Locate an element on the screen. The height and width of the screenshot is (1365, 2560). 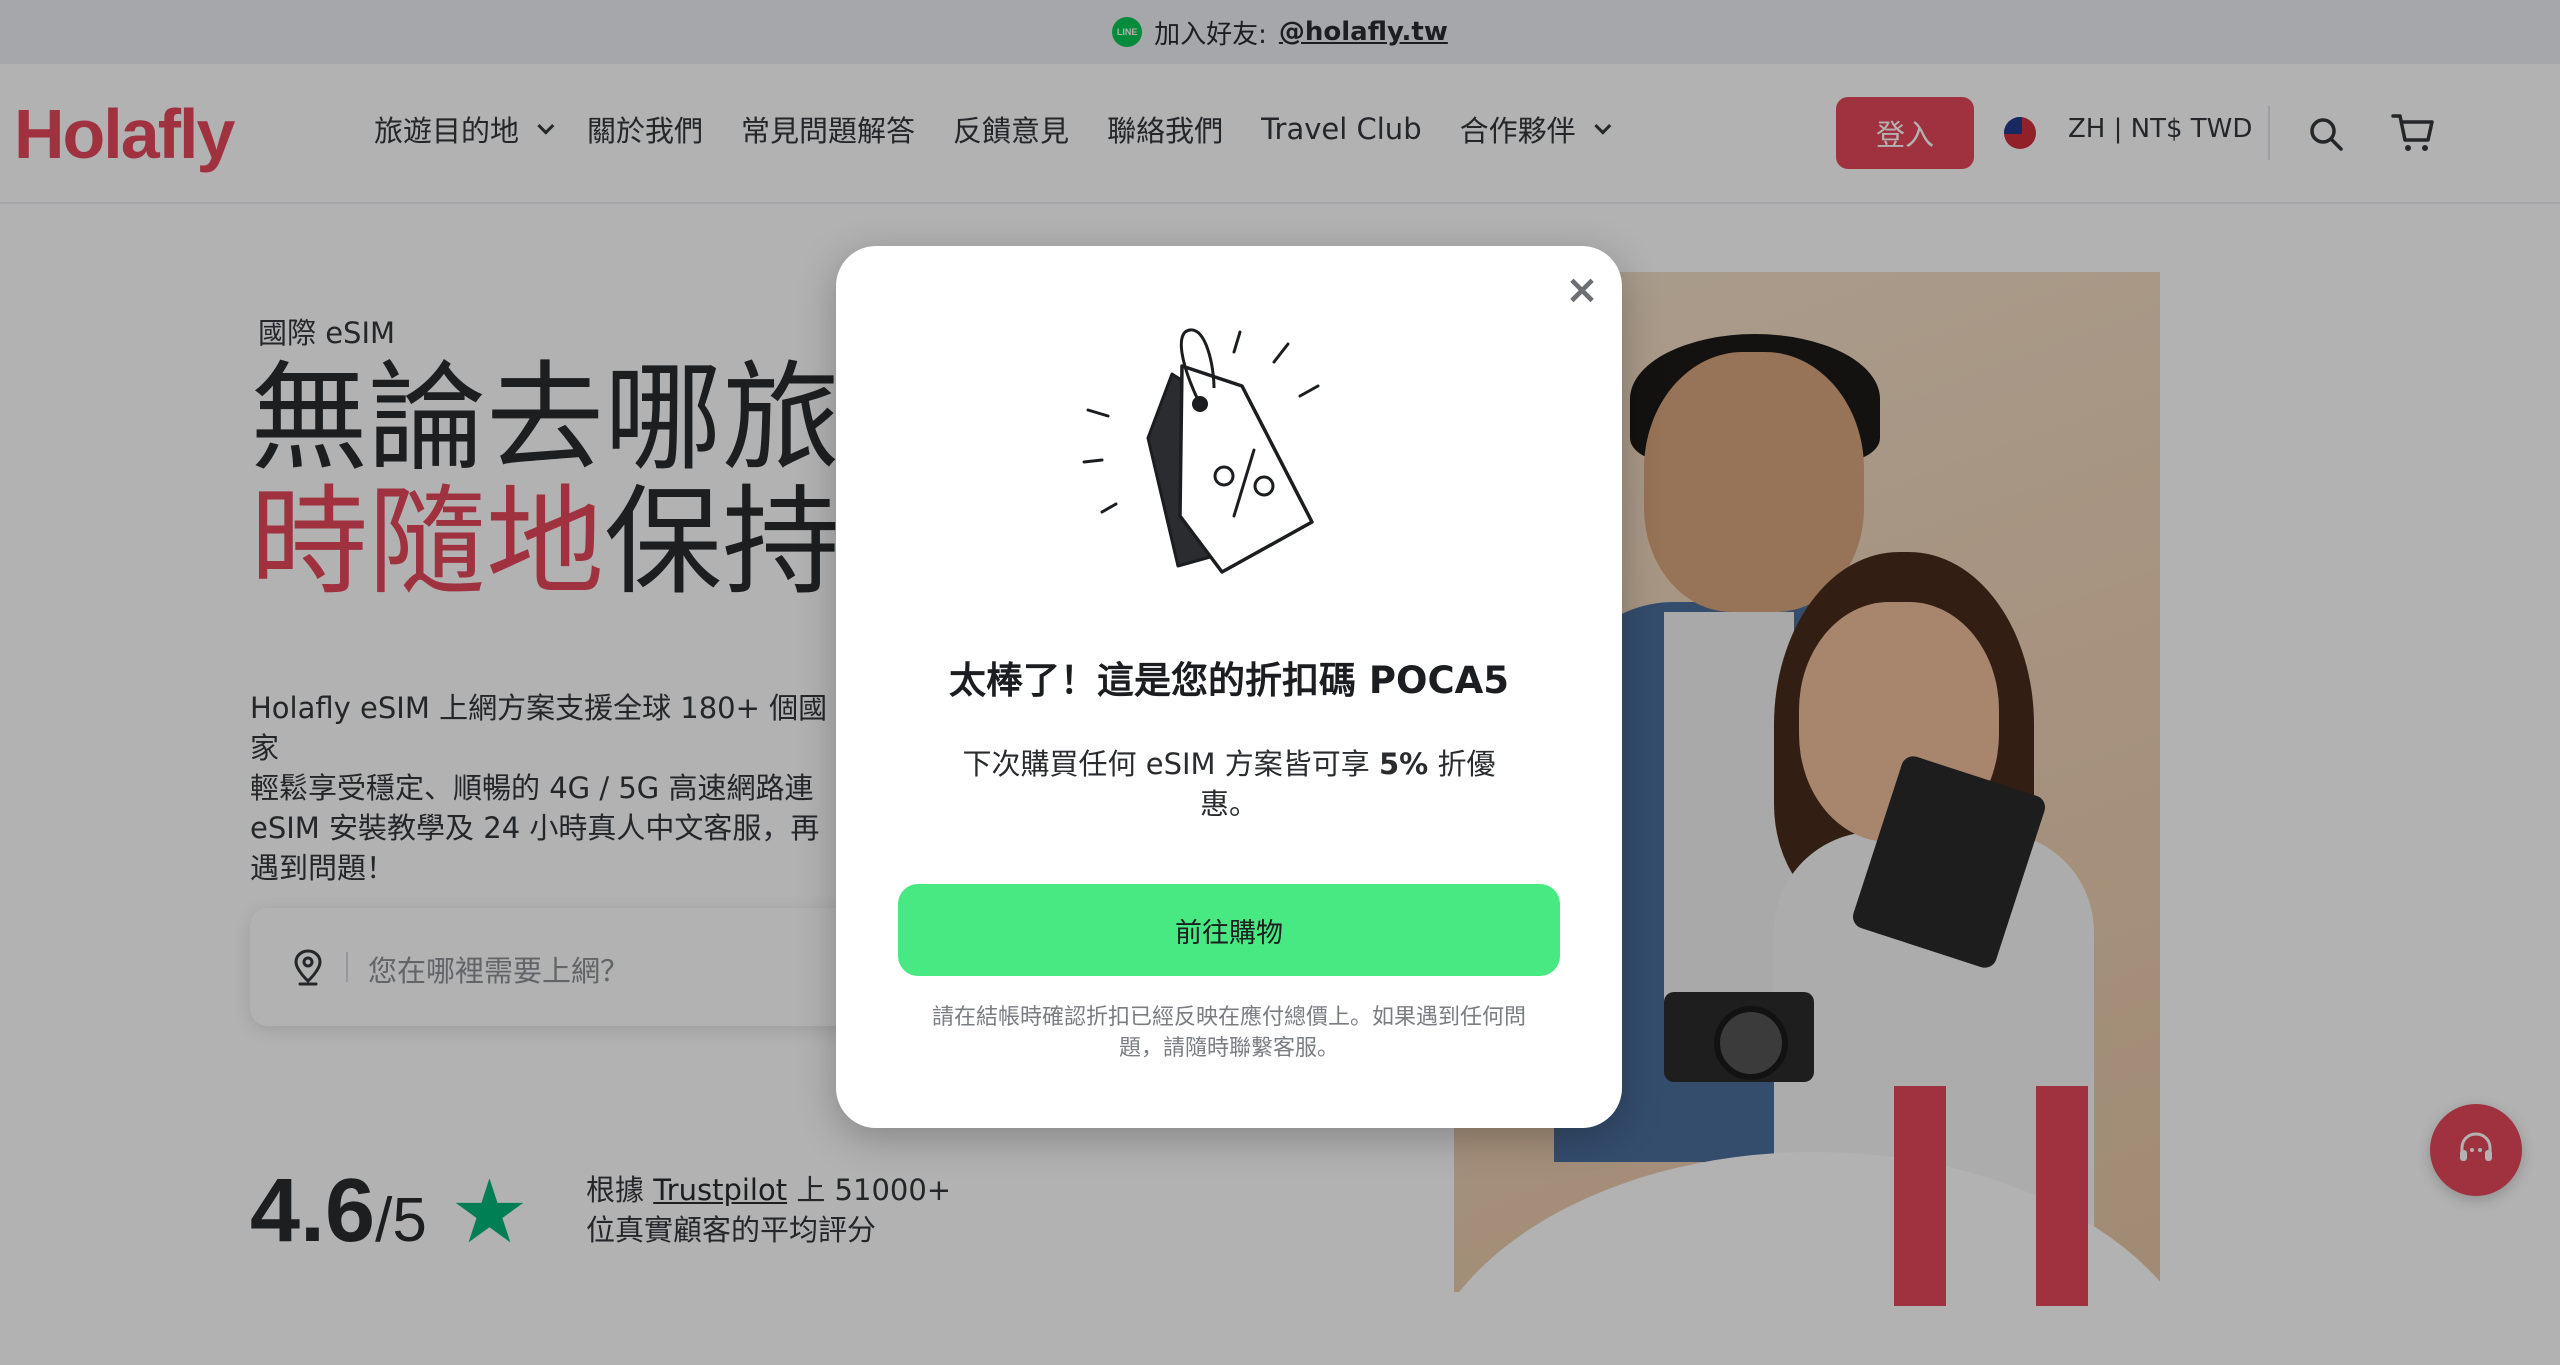
modal-title: 太棒了！這是您的折扣碼 POCA5 is located at coordinates (1229, 680).